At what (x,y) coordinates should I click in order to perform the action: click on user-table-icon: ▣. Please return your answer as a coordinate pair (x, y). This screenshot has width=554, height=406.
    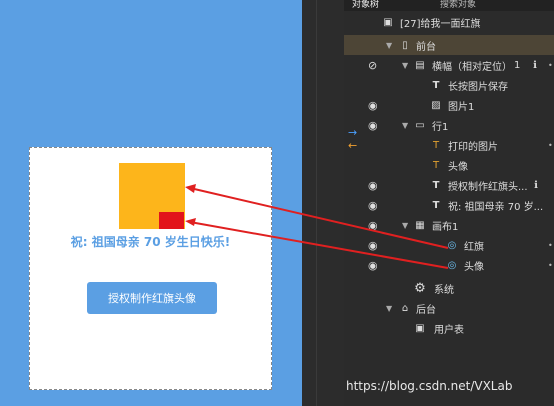
    Looking at the image, I should click on (420, 328).